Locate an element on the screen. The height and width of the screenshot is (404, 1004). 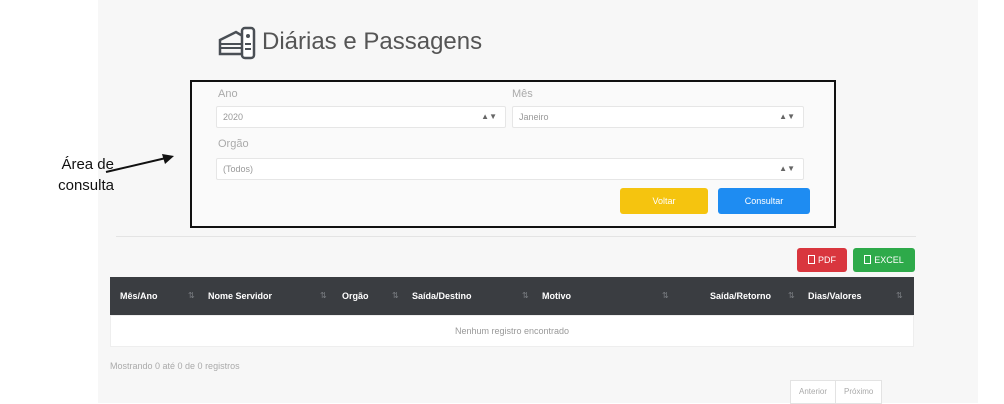
pagination-previous: Anterior is located at coordinates (813, 392).